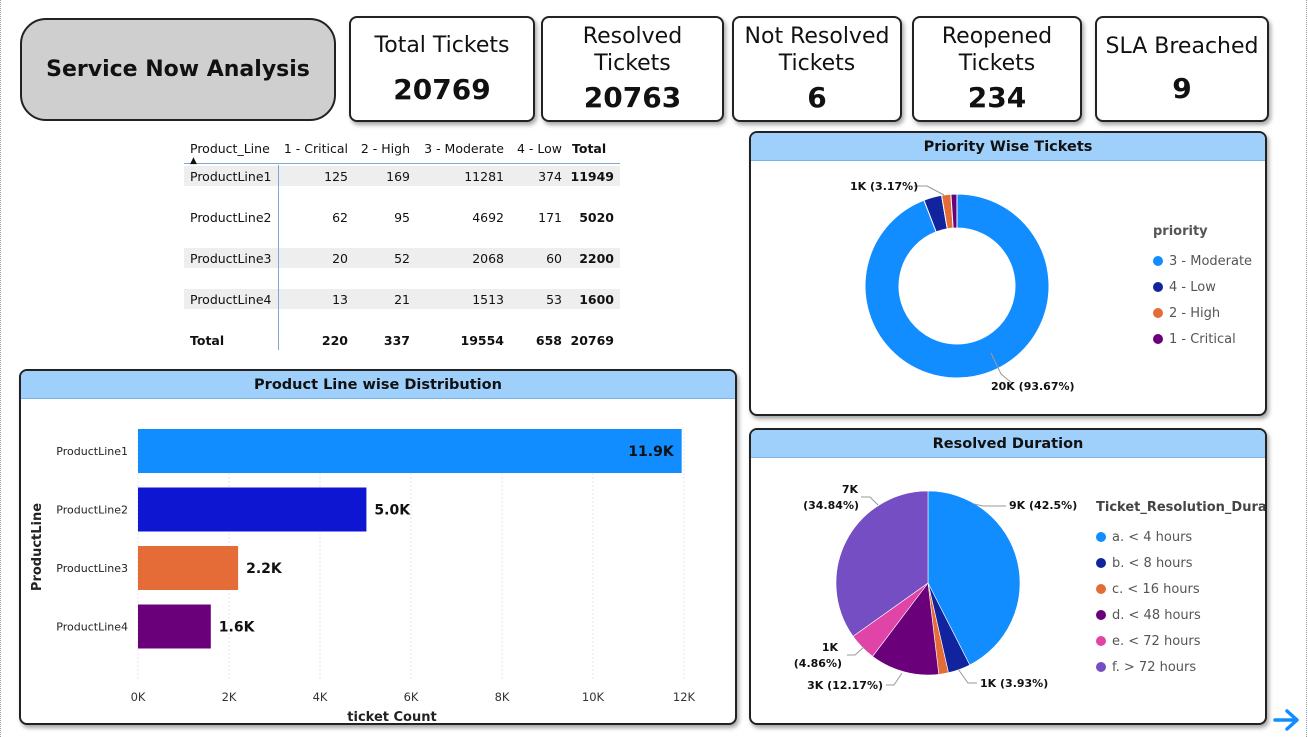 Image resolution: width=1308 pixels, height=737 pixels. I want to click on legend-item: e. < 72 hours, so click(1180, 641).